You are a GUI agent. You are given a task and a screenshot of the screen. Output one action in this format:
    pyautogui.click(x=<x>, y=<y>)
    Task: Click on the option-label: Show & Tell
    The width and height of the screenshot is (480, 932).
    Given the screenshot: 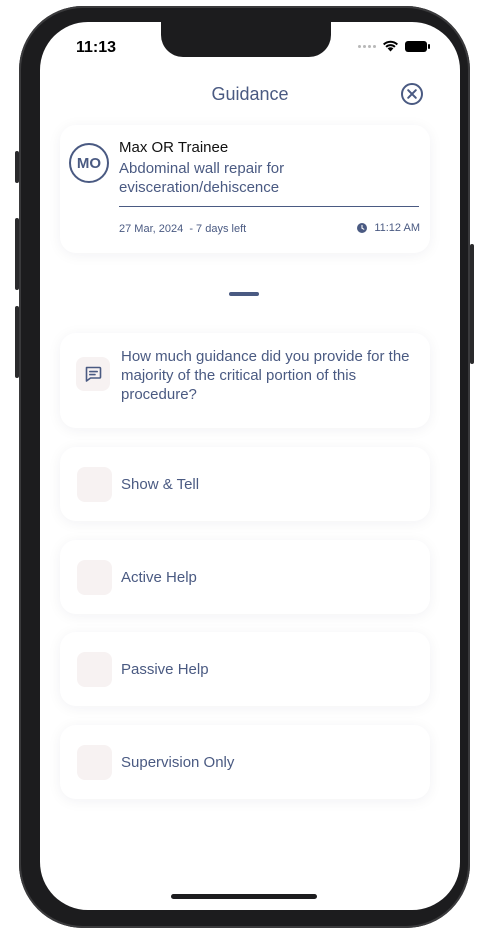 What is the action you would take?
    pyautogui.click(x=160, y=484)
    